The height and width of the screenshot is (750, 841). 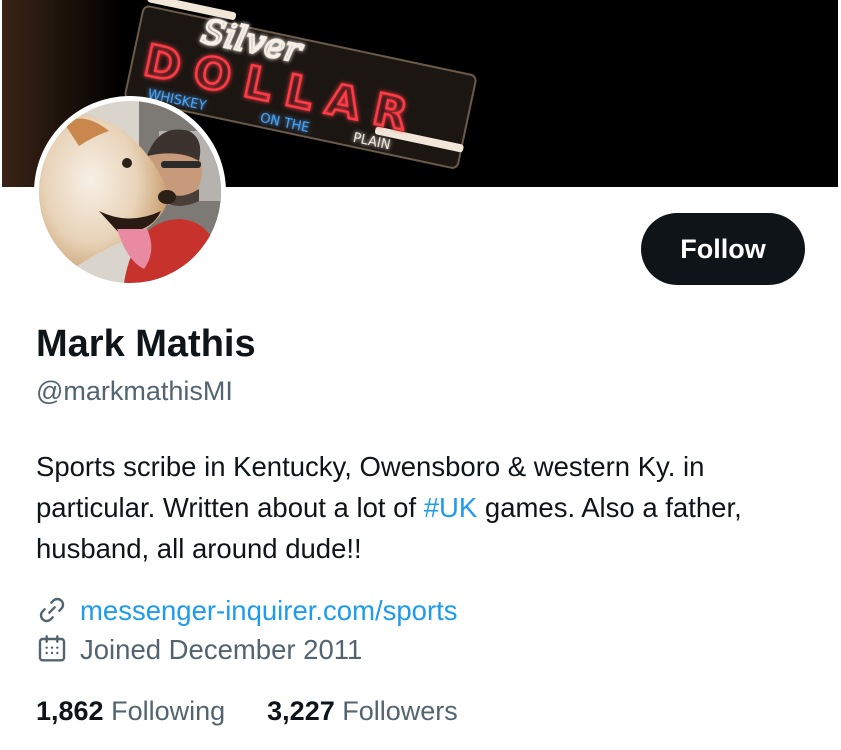 What do you see at coordinates (221, 649) in the screenshot?
I see `joined-date: Joined December 2011` at bounding box center [221, 649].